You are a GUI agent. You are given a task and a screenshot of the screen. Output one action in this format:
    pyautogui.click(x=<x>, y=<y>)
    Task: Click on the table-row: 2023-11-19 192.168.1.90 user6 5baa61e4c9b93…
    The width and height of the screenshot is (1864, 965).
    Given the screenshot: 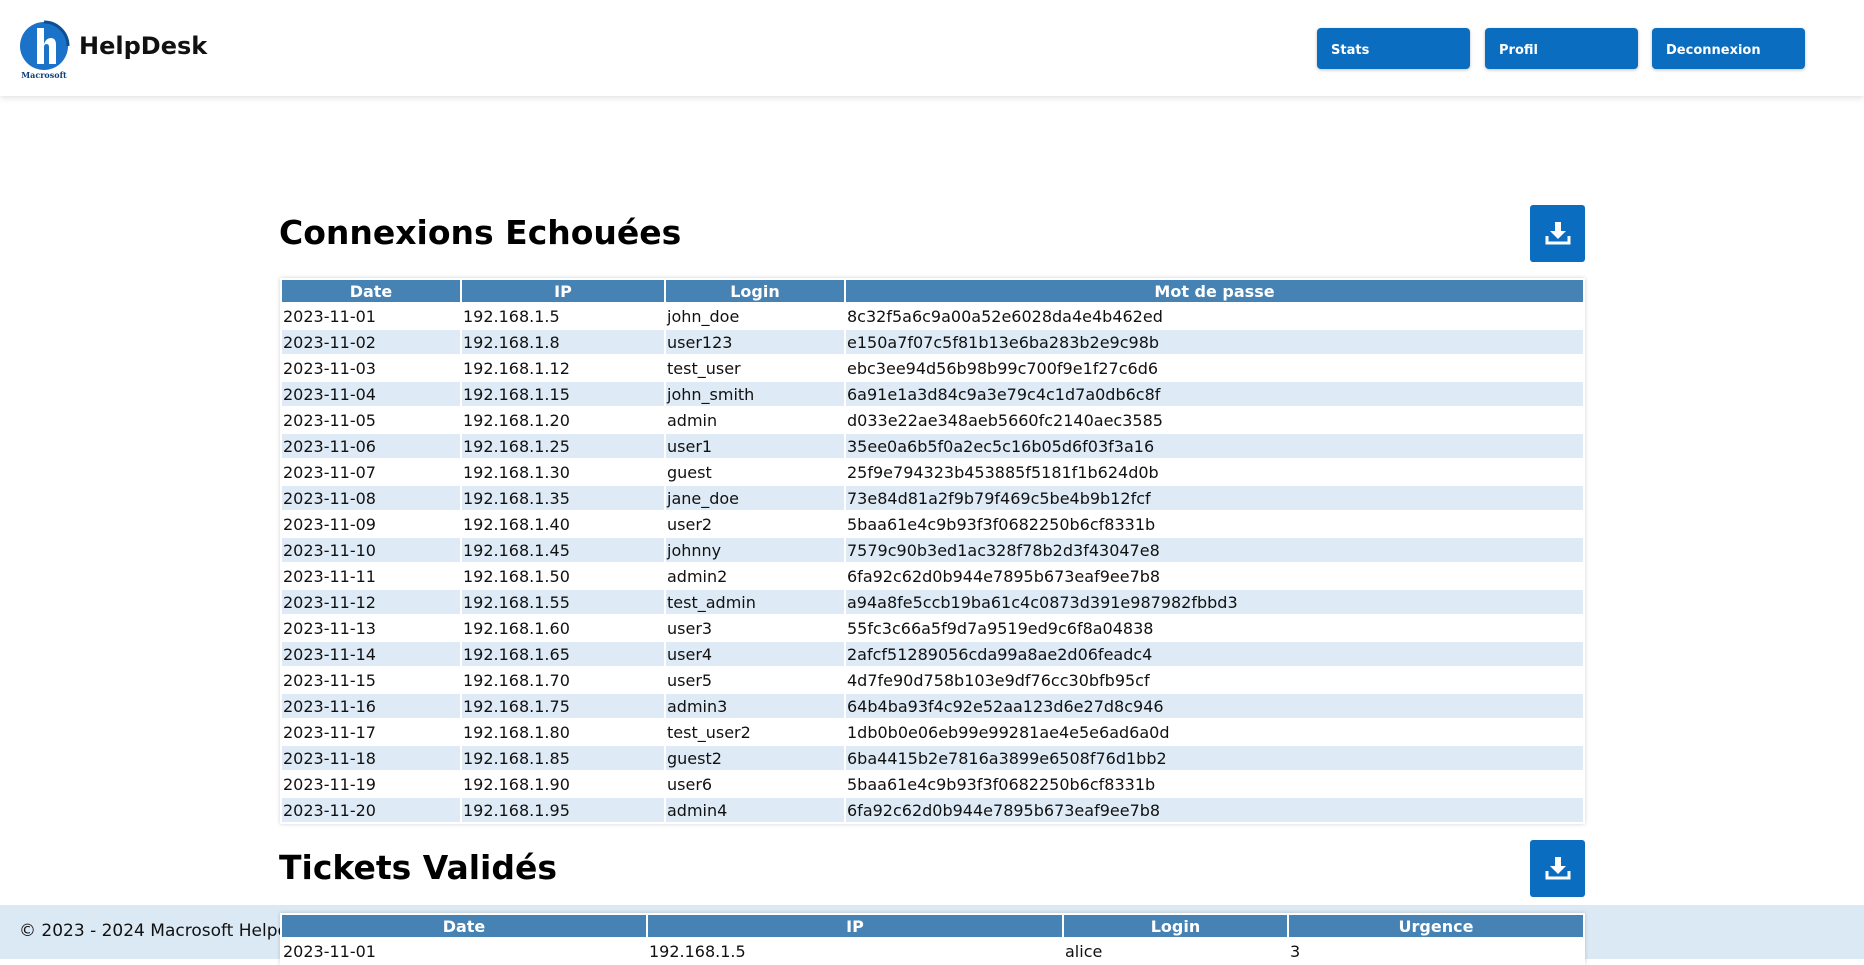 What is the action you would take?
    pyautogui.click(x=932, y=784)
    